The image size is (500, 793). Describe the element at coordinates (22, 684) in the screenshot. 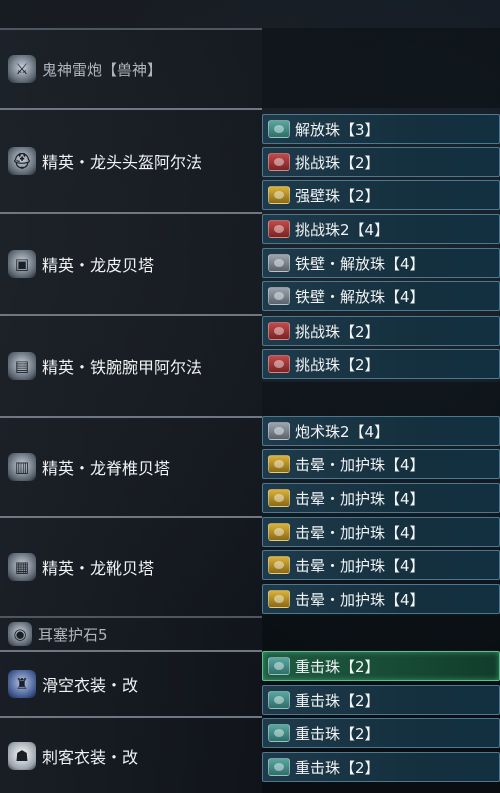

I see `glider-mantle-icon: ♜` at that location.